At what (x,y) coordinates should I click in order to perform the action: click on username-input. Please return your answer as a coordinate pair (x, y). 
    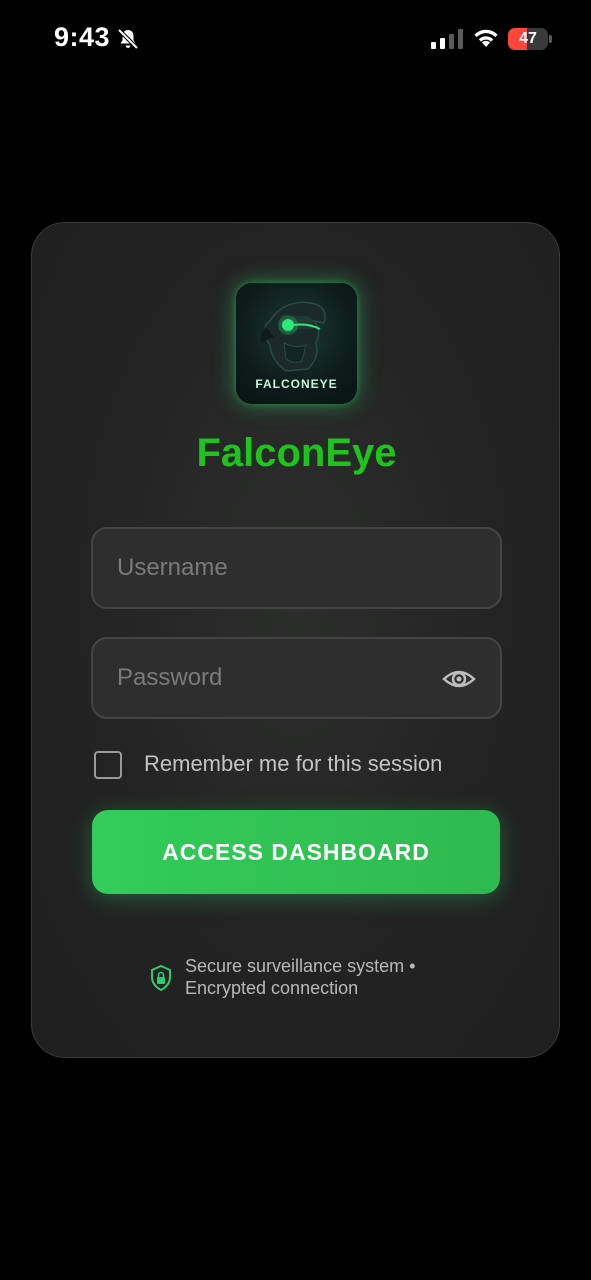
    Looking at the image, I should click on (296, 568).